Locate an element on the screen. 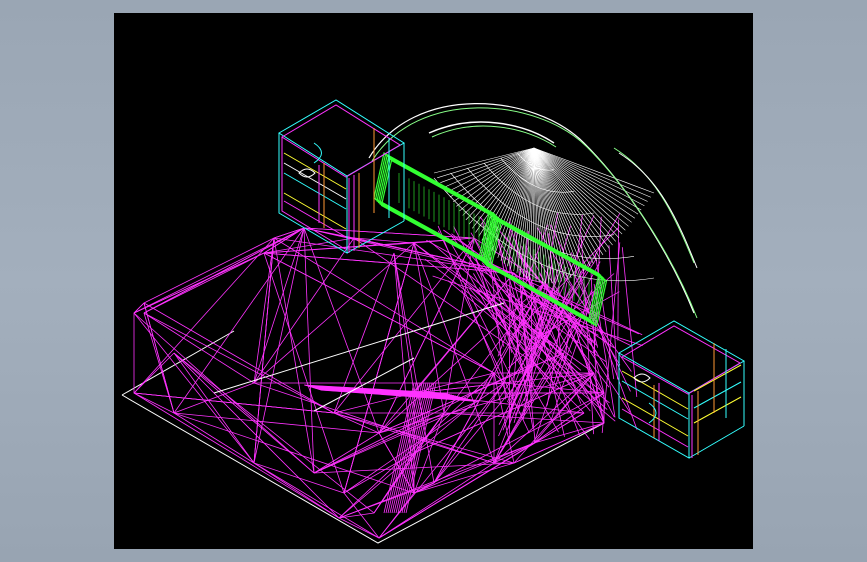 The width and height of the screenshot is (867, 562). canopy-arch is located at coordinates (533, 211).